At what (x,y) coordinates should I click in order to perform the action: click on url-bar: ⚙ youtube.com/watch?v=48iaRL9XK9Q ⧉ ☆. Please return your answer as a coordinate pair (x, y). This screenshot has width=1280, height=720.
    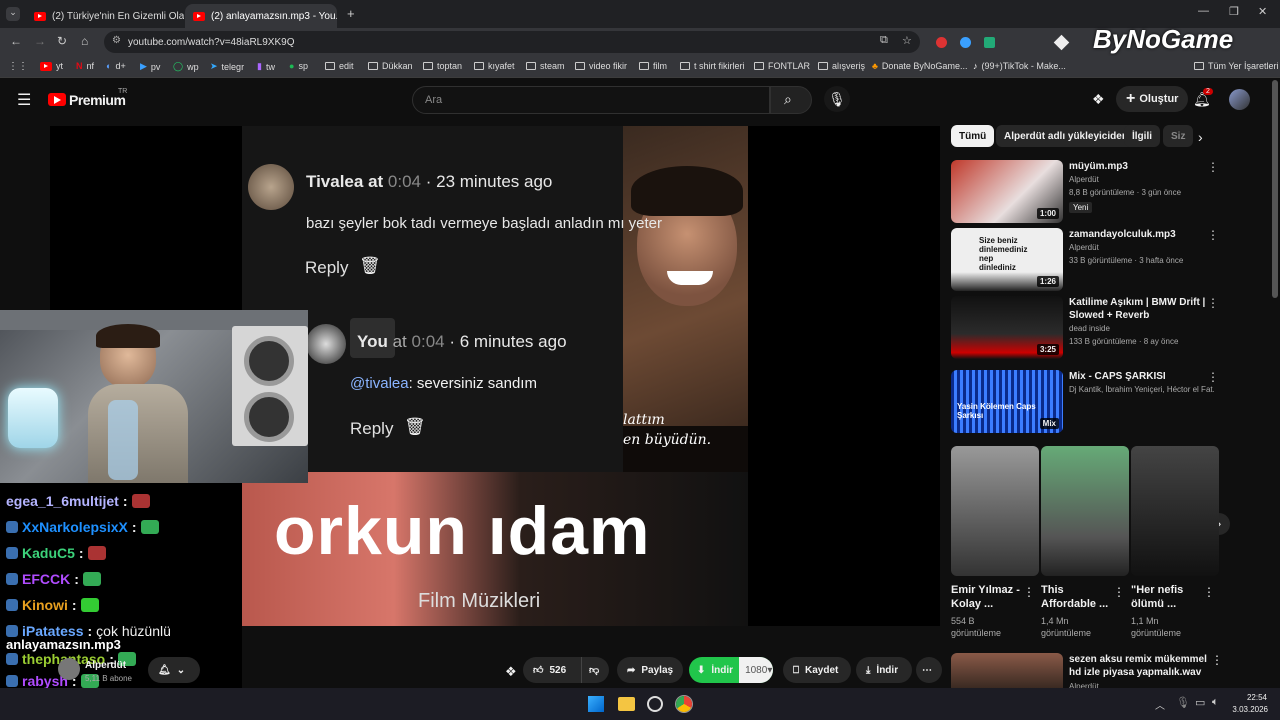
    Looking at the image, I should click on (512, 42).